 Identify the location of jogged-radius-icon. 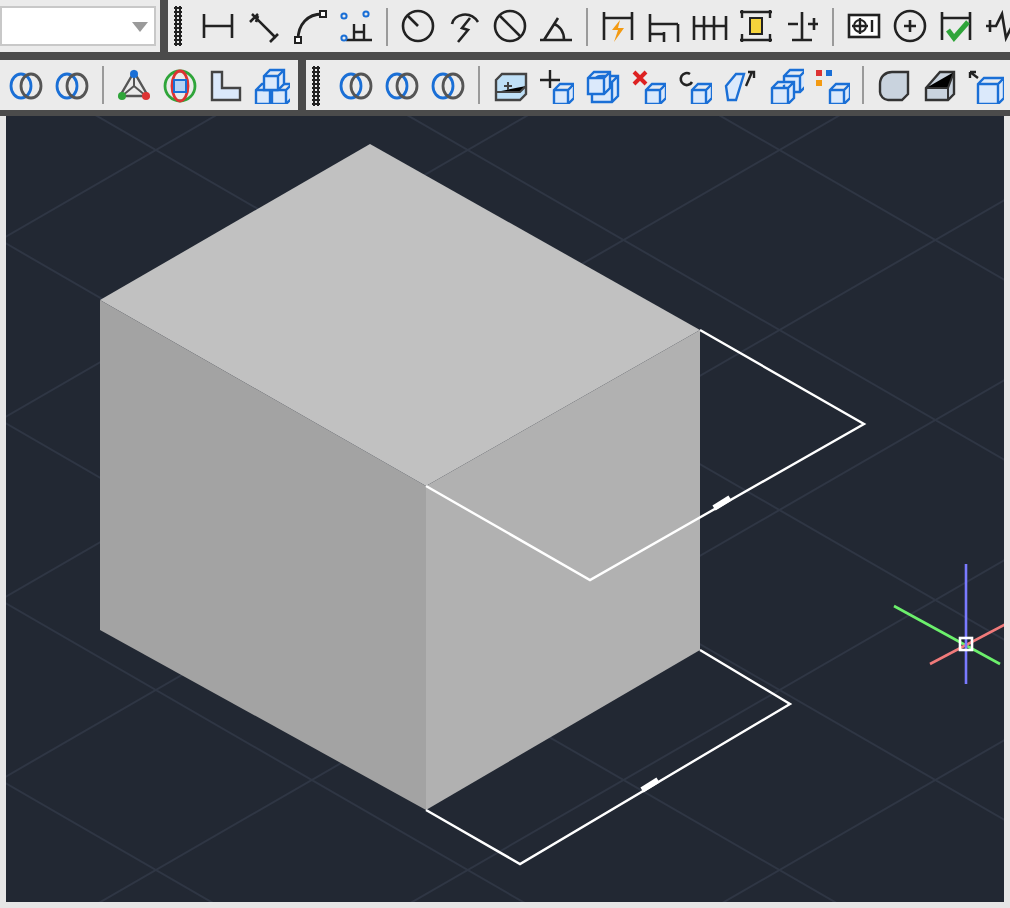
(464, 26).